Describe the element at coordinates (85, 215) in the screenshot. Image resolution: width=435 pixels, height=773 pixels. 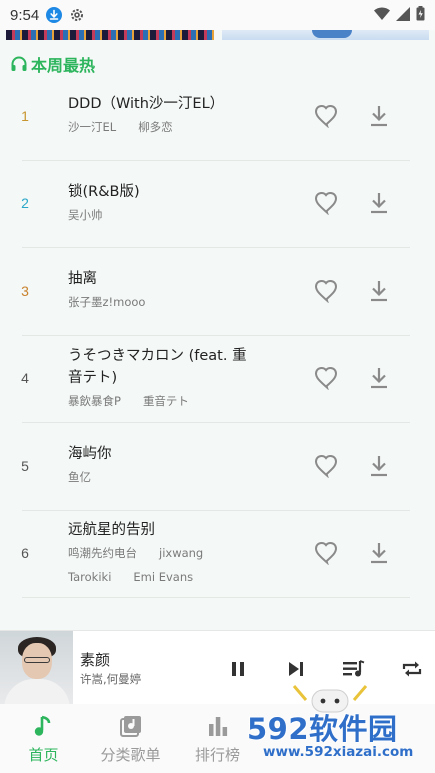
I see `artist-name: 吴小帅` at that location.